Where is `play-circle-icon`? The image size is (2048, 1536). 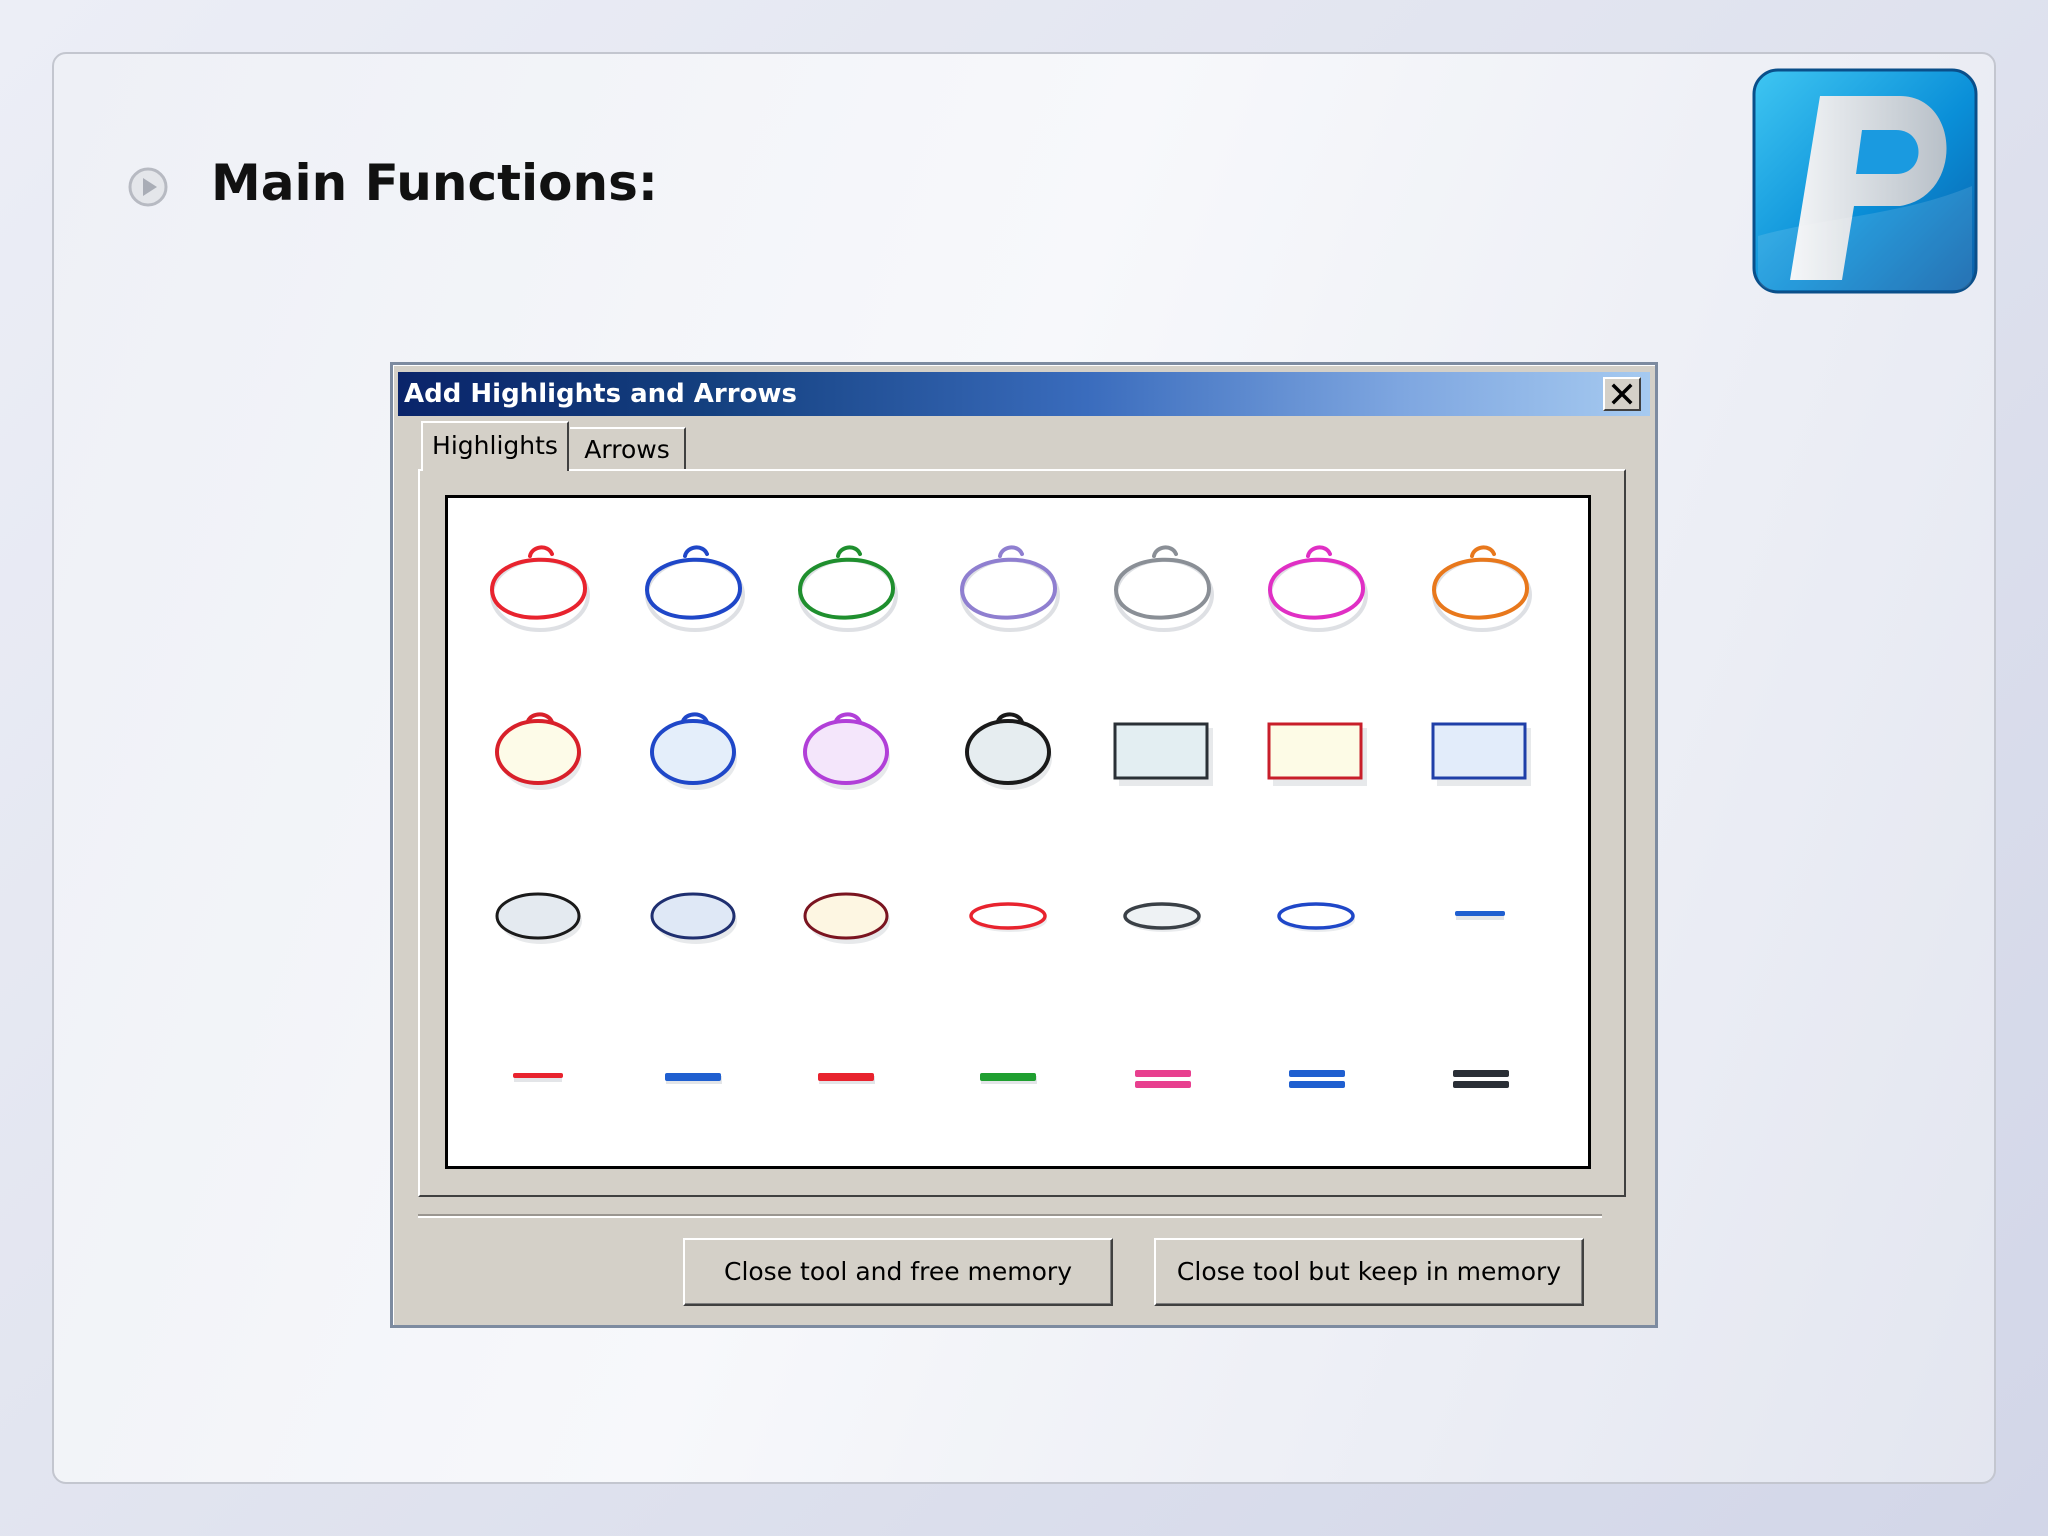 play-circle-icon is located at coordinates (148, 187).